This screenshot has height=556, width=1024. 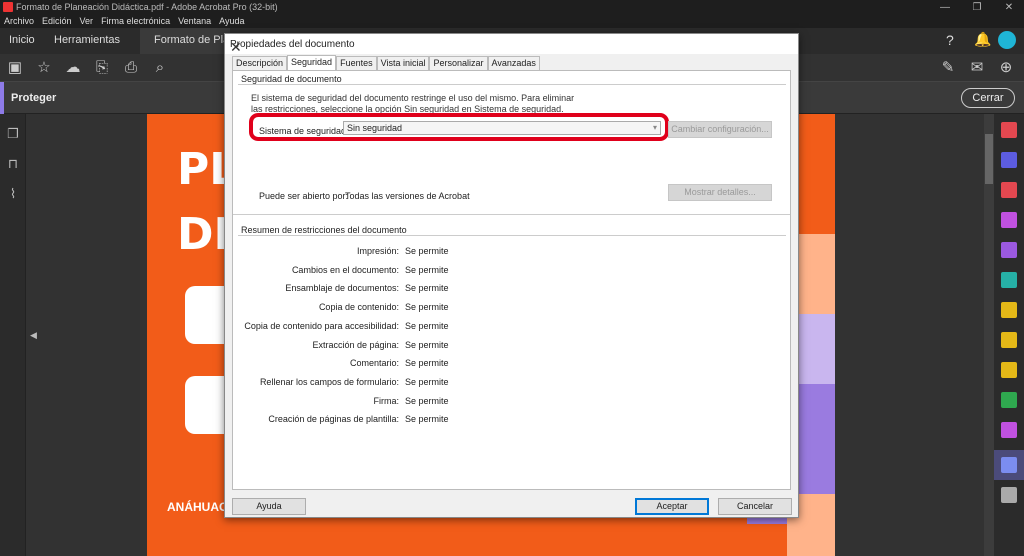 I want to click on restore-button: ❐, so click(x=977, y=7).